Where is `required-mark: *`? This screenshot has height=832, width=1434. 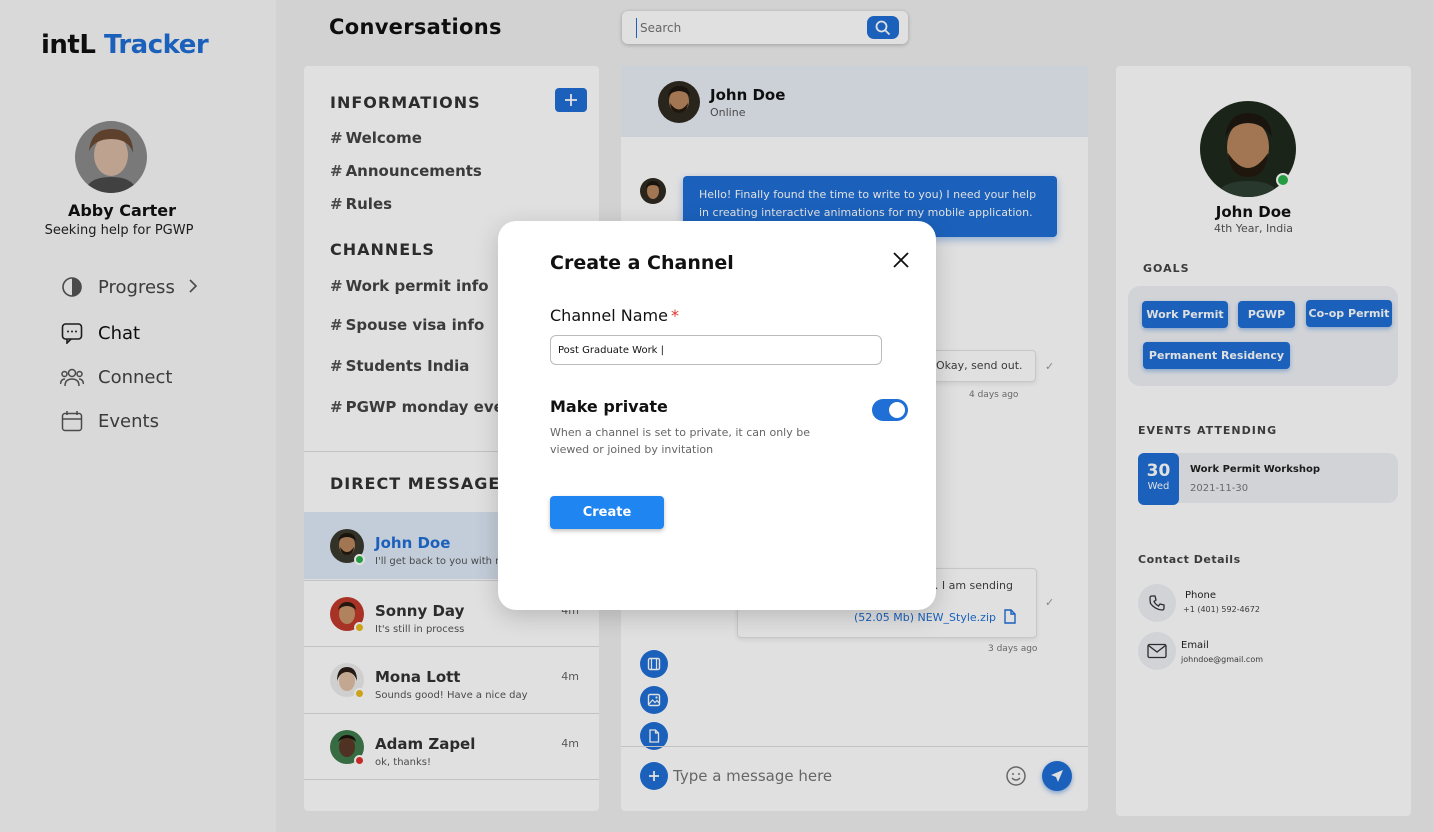
required-mark: * is located at coordinates (674, 315).